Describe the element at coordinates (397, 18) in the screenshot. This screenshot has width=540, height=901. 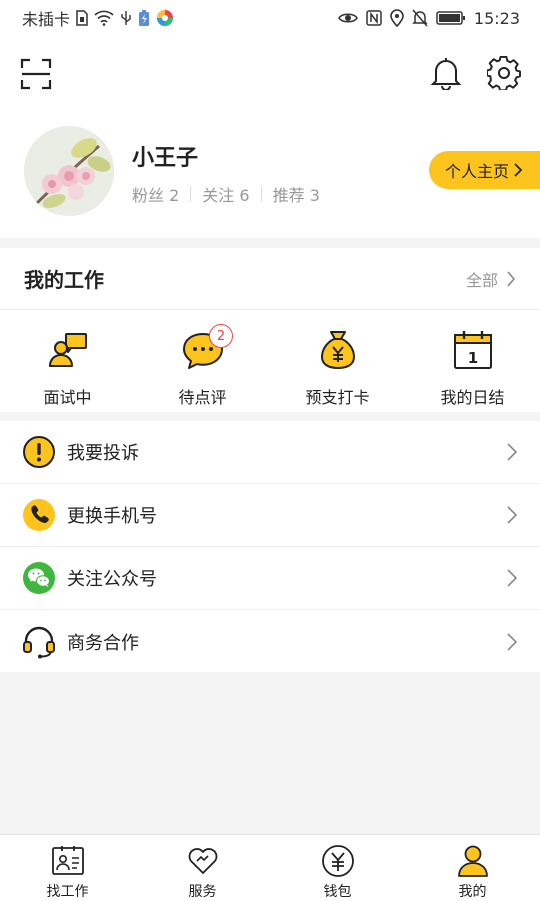
I see `location-icon` at that location.